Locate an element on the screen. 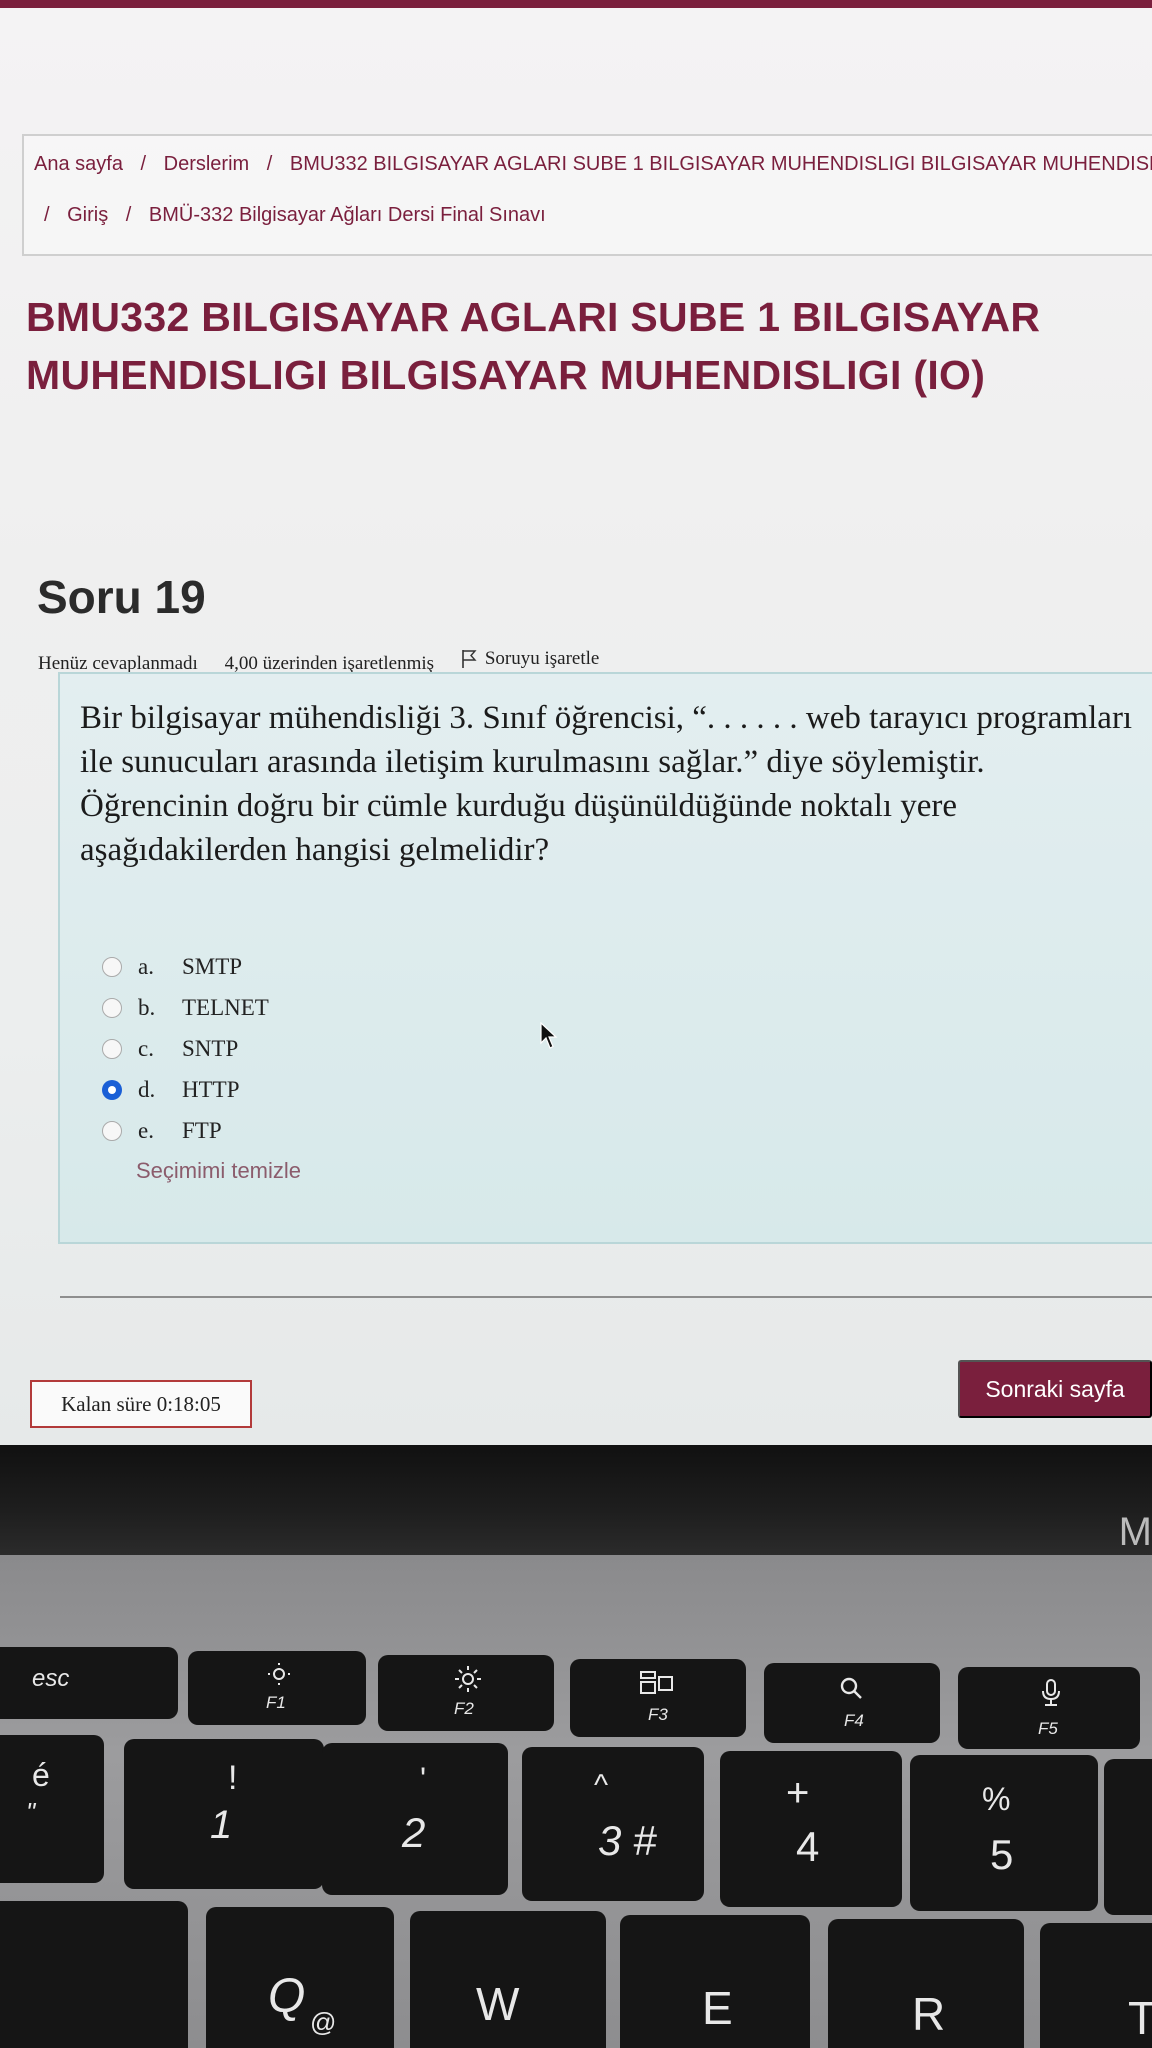  laptop-bezel is located at coordinates (576, 1500).